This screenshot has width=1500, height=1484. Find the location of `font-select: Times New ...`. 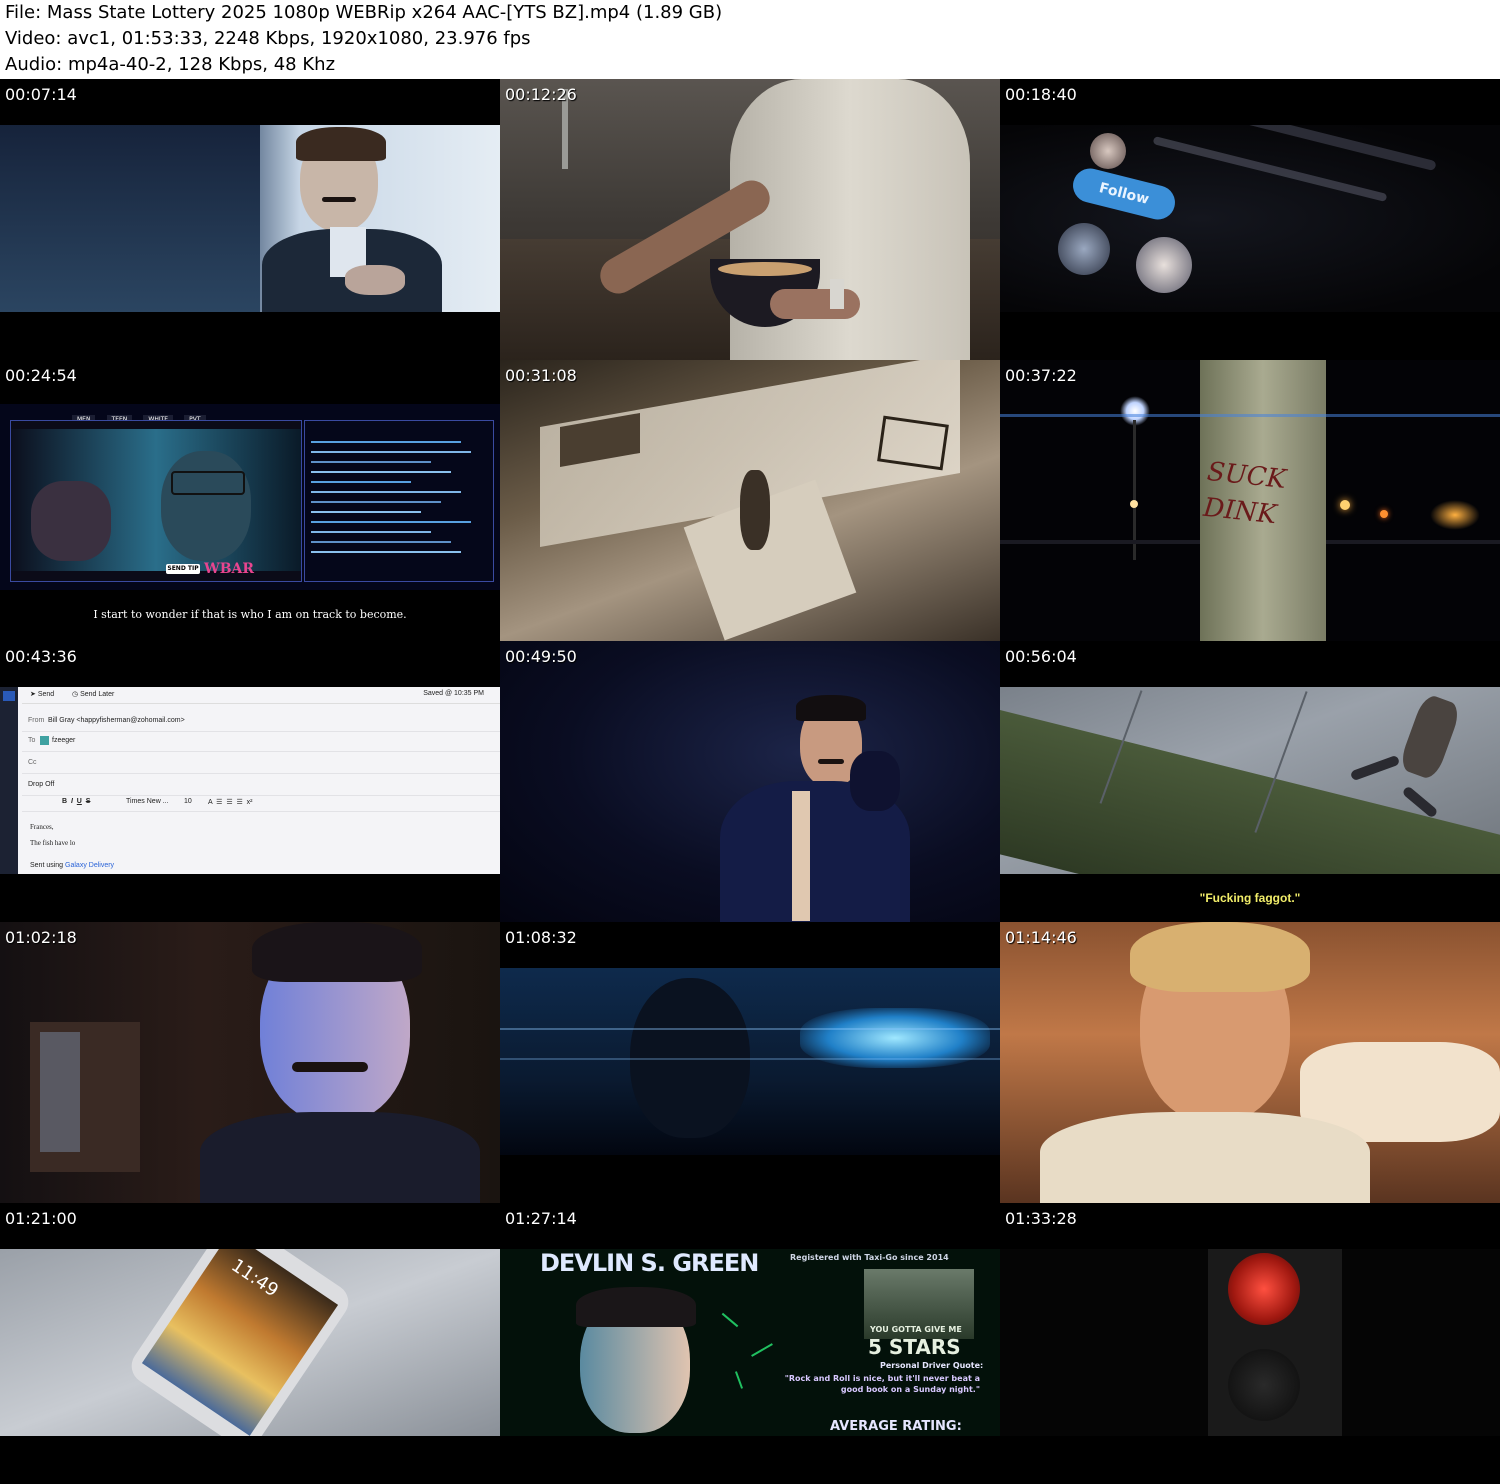

font-select: Times New ... is located at coordinates (147, 801).